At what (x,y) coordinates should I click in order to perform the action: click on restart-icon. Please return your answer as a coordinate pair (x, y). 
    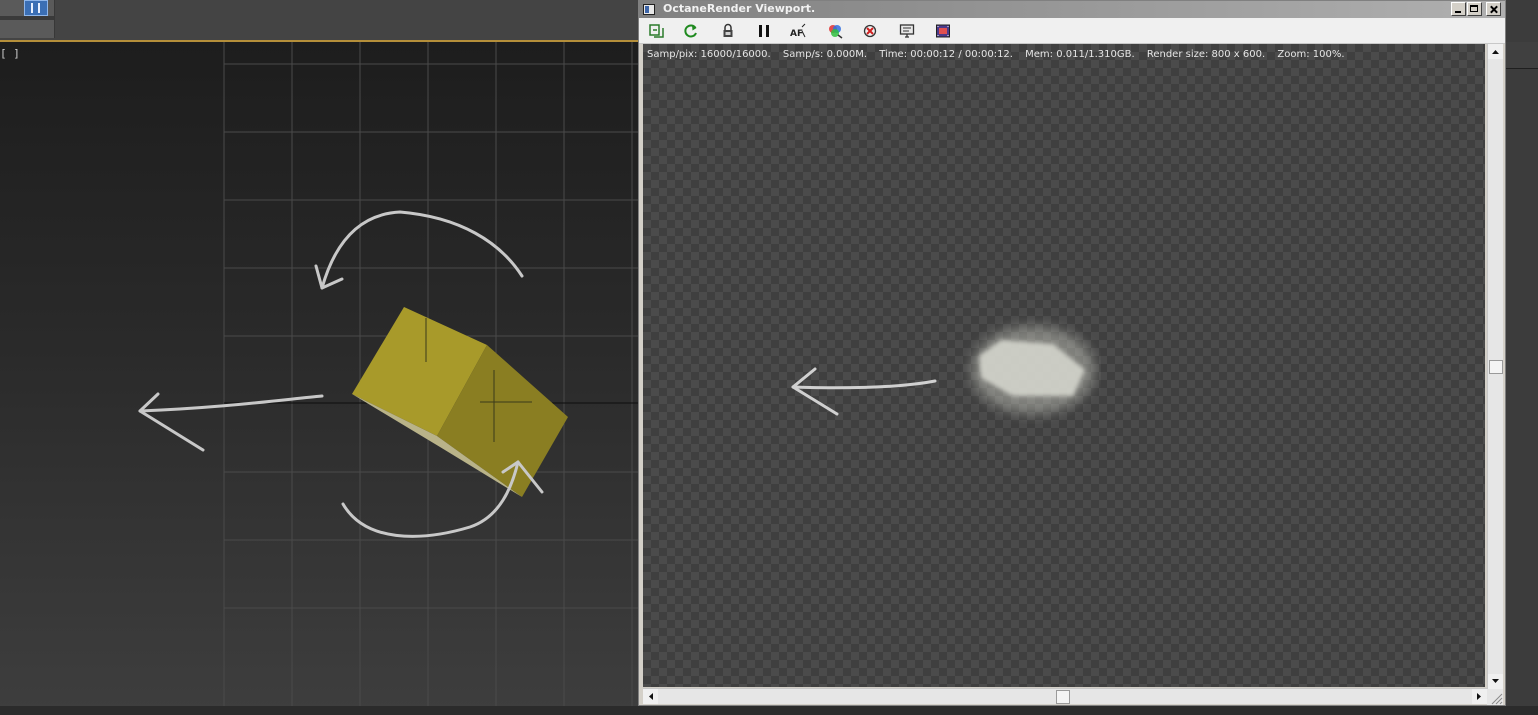
    Looking at the image, I should click on (691, 31).